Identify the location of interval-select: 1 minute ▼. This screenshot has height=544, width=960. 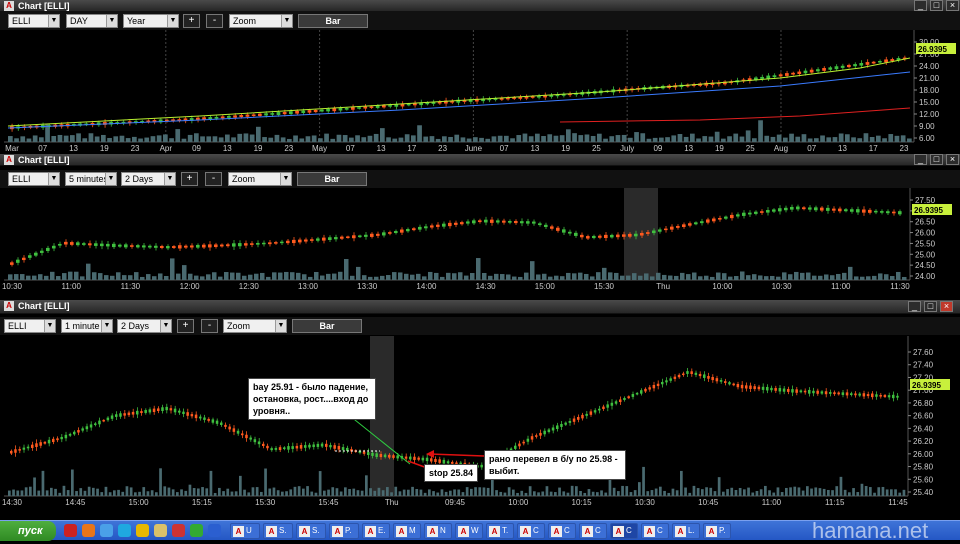
(87, 326).